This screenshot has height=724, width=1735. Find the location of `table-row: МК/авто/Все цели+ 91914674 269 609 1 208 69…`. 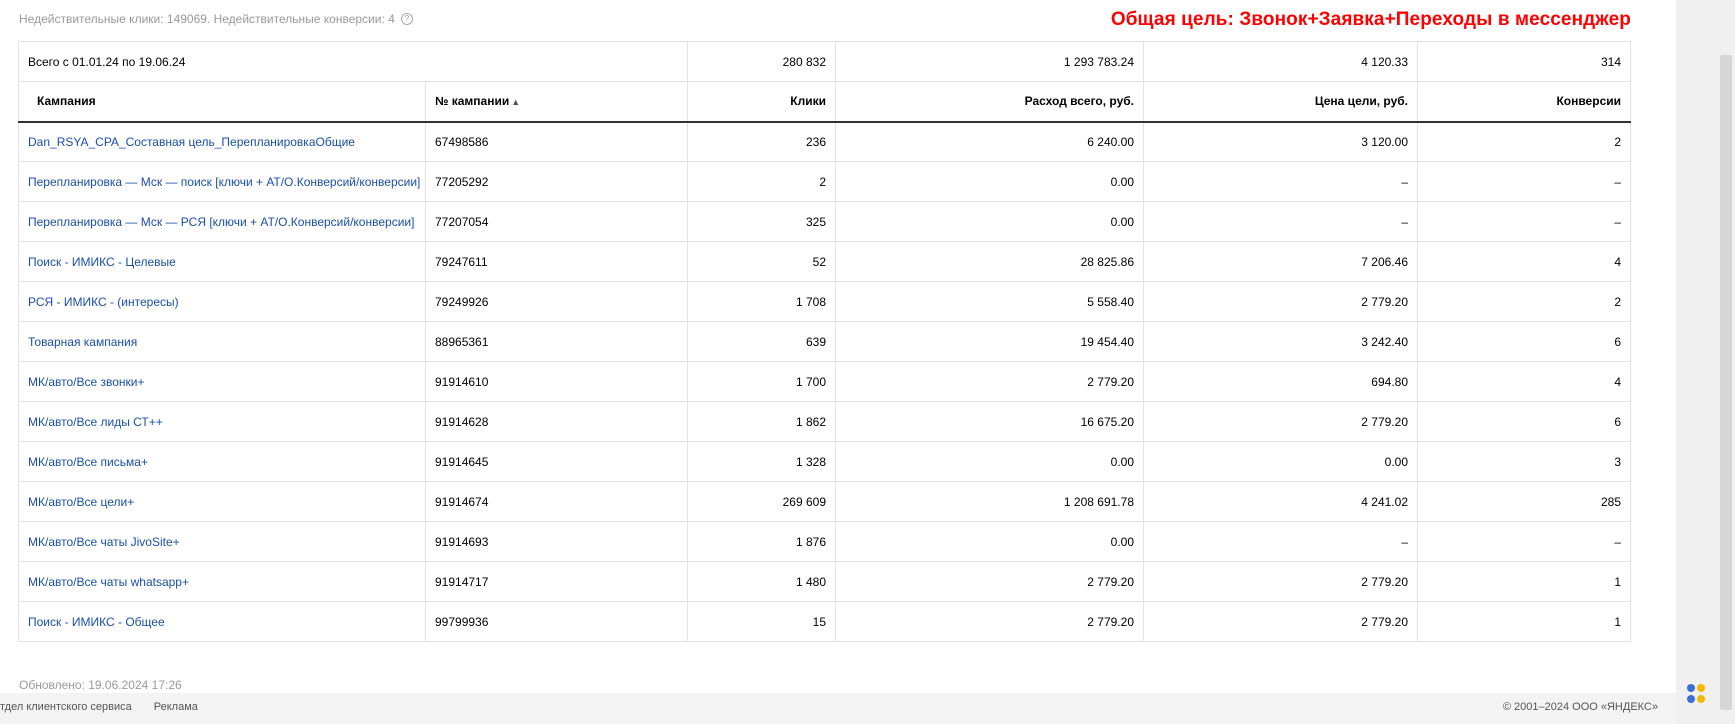

table-row: МК/авто/Все цели+ 91914674 269 609 1 208 69… is located at coordinates (824, 501).